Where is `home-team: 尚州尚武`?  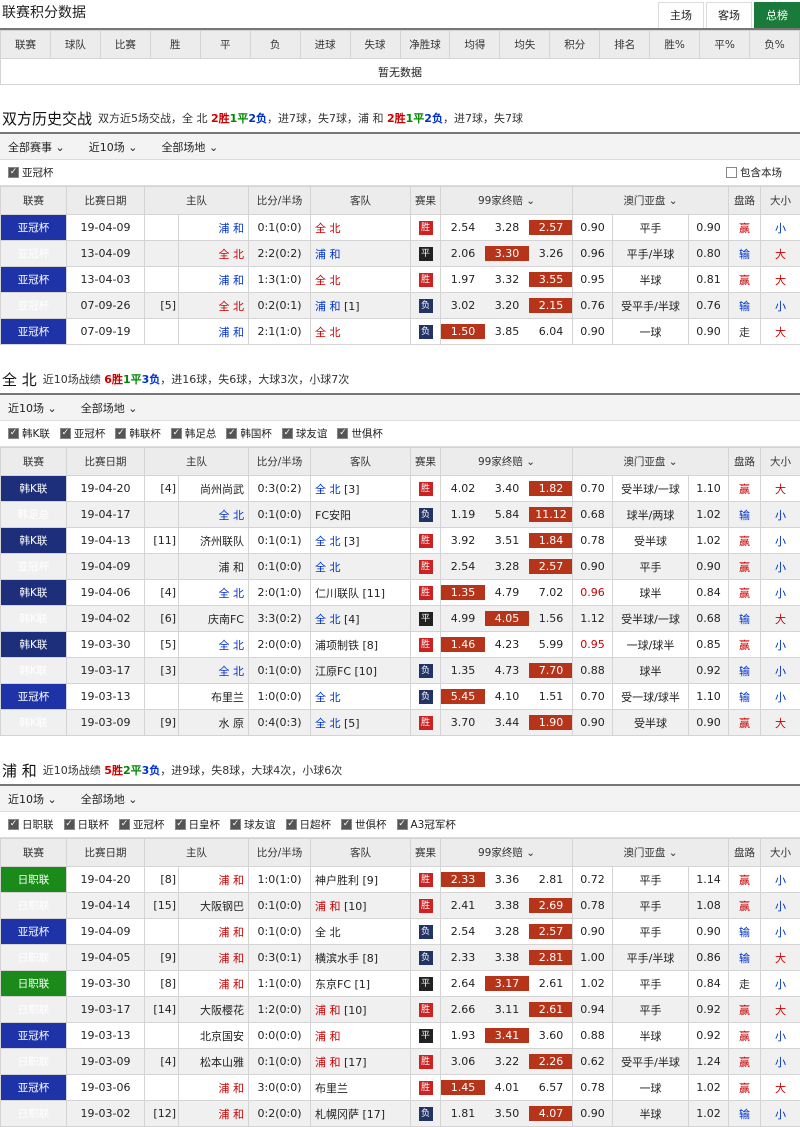 home-team: 尚州尚武 is located at coordinates (214, 489).